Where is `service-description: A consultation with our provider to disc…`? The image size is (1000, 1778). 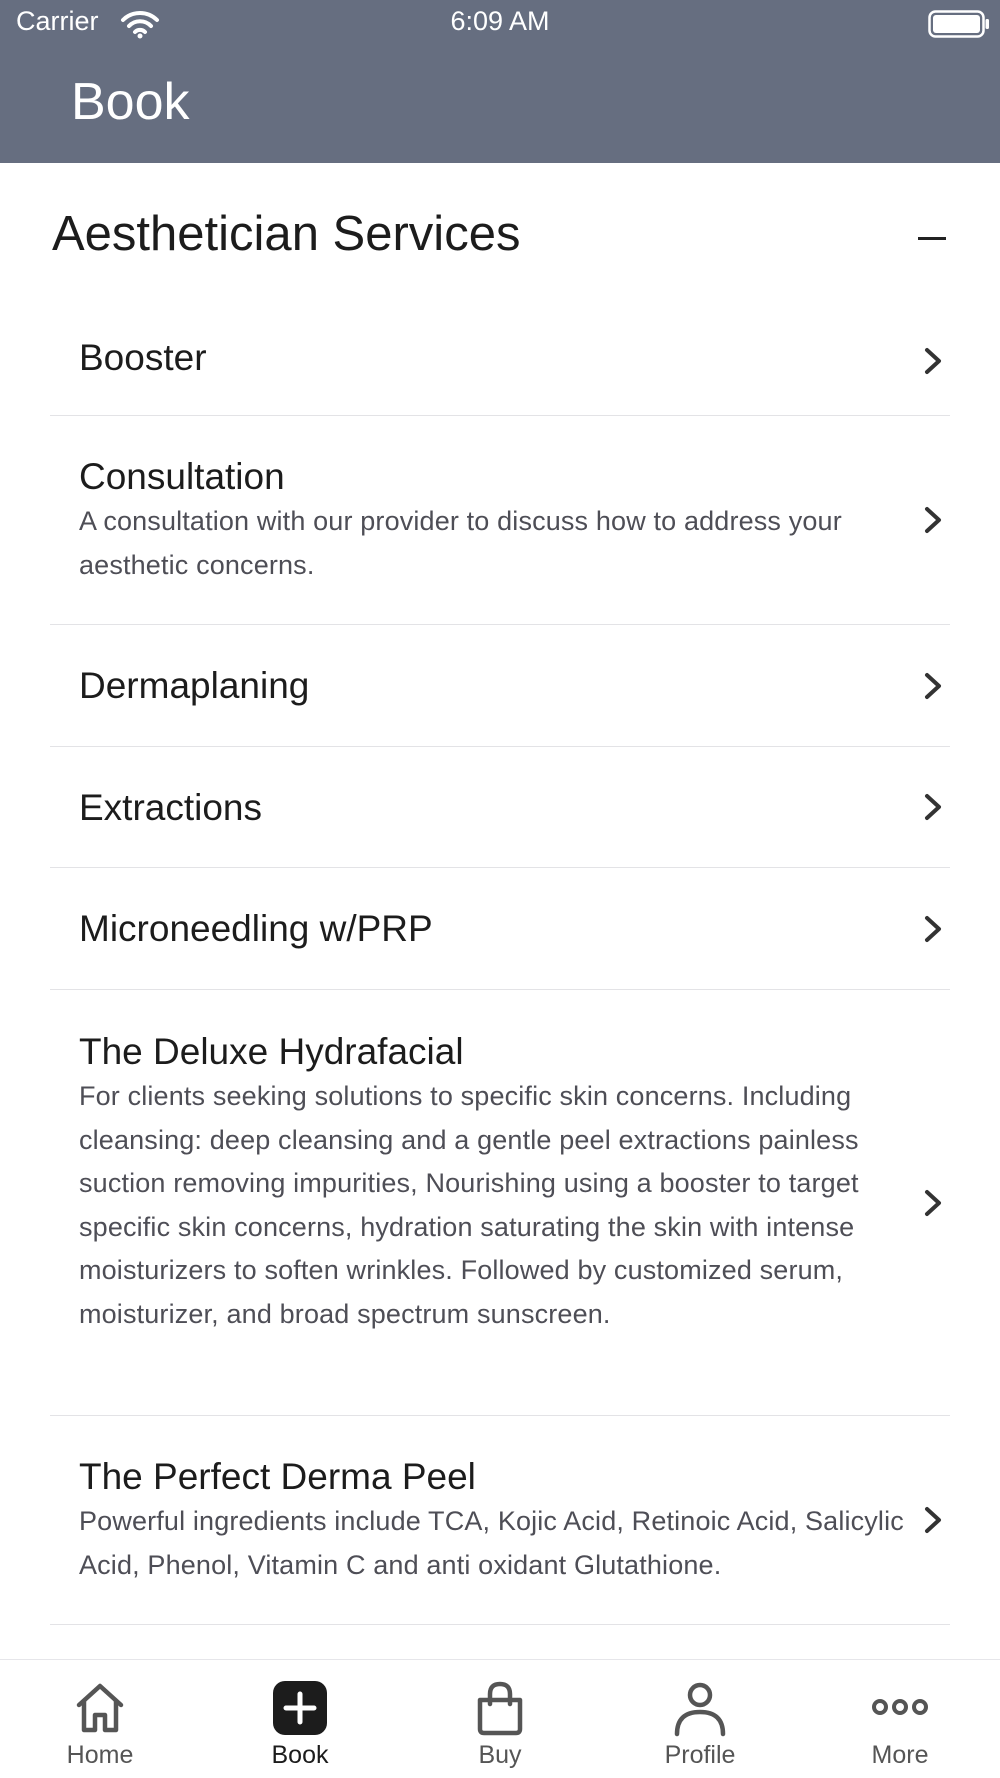 service-description: A consultation with our provider to disc… is located at coordinates (460, 543).